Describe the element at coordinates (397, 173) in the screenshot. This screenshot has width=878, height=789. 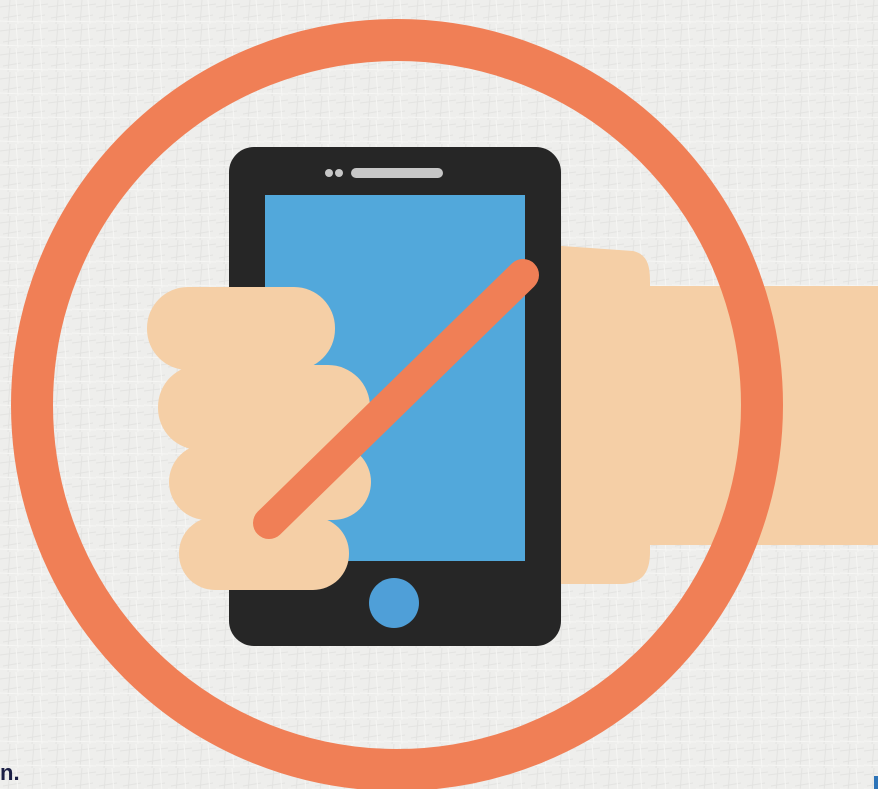
I see `speaker-icon` at that location.